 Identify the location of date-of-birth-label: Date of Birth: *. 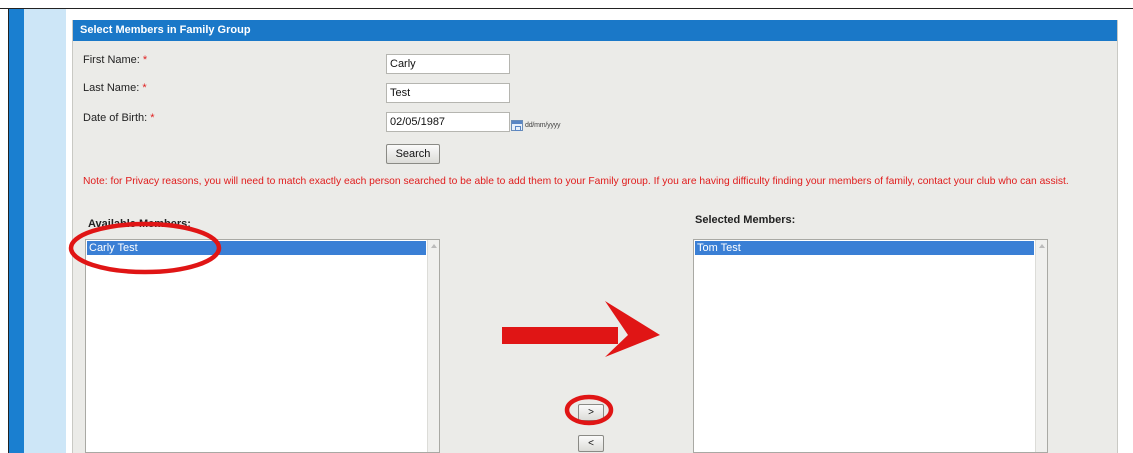
(119, 118).